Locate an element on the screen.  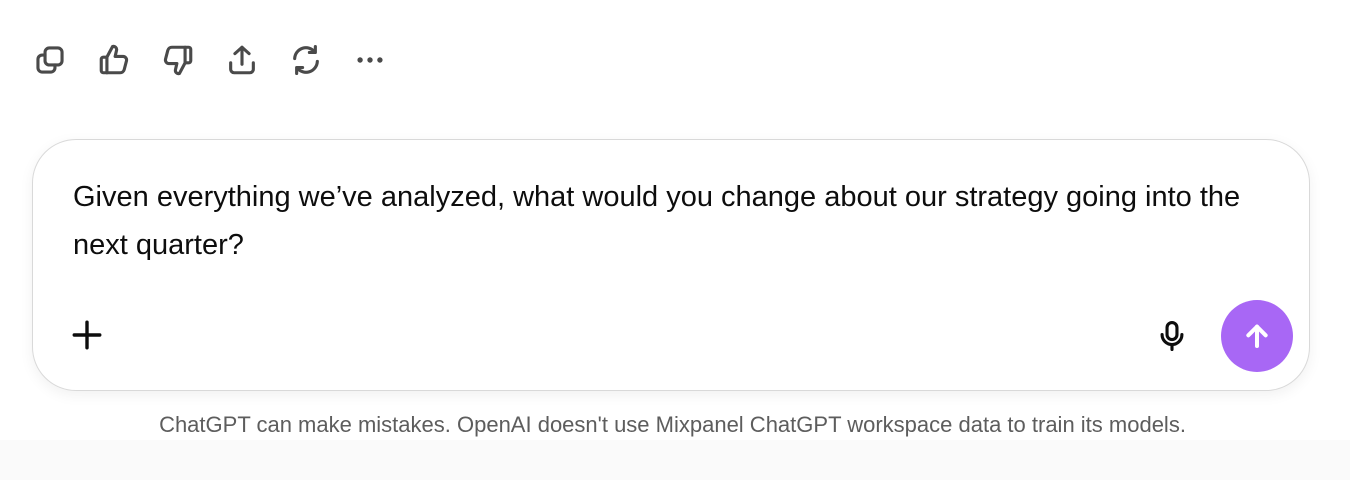
arrow-up-icon is located at coordinates (1257, 336).